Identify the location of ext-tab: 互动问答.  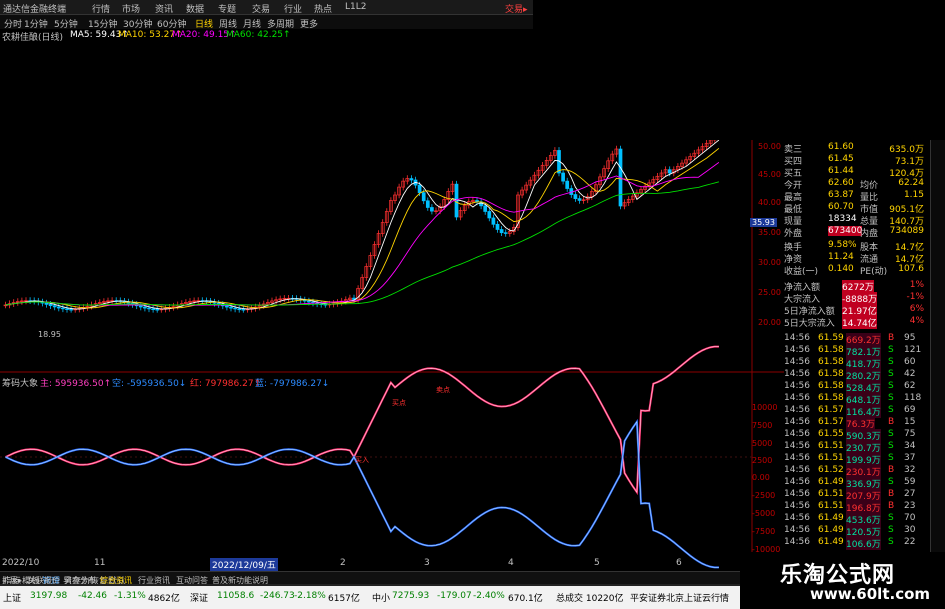
(192, 580).